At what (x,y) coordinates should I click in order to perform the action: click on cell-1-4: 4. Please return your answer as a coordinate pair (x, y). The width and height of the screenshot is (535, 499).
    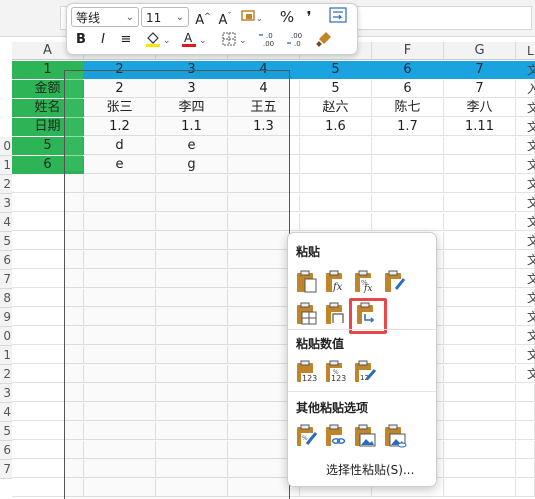
    Looking at the image, I should click on (264, 70).